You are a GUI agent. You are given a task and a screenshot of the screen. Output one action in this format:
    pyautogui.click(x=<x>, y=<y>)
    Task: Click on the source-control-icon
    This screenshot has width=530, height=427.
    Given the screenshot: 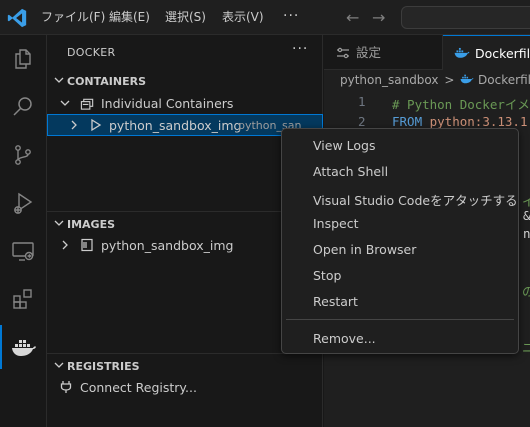 What is the action you would take?
    pyautogui.click(x=23, y=155)
    